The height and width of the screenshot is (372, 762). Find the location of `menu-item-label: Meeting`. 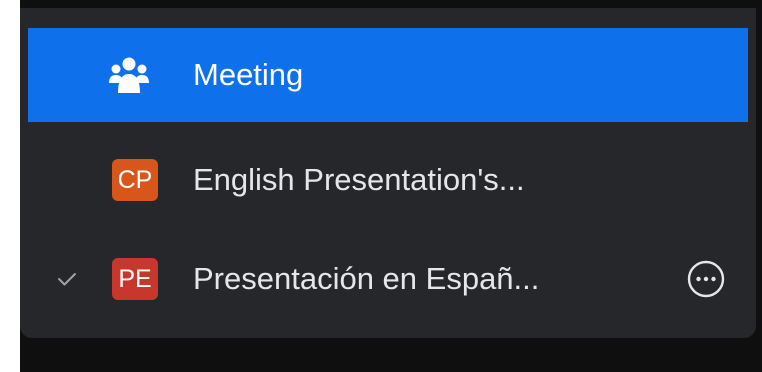

menu-item-label: Meeting is located at coordinates (248, 74).